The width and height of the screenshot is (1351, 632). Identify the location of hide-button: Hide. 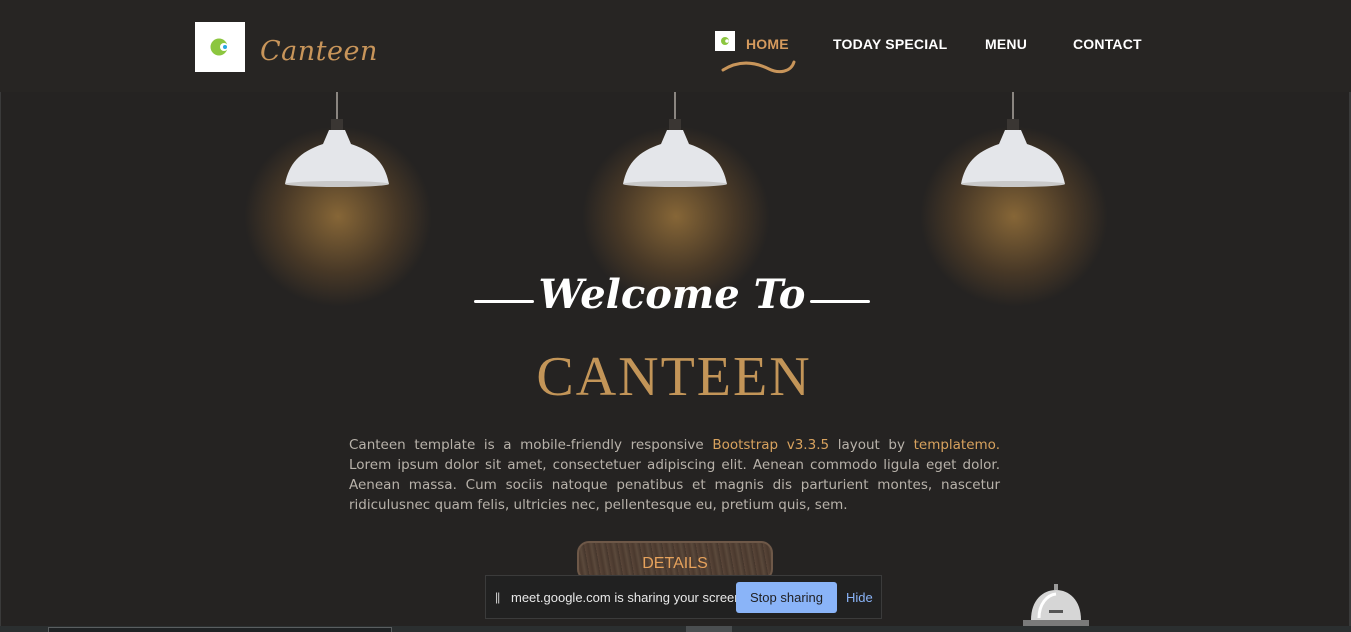
(859, 597).